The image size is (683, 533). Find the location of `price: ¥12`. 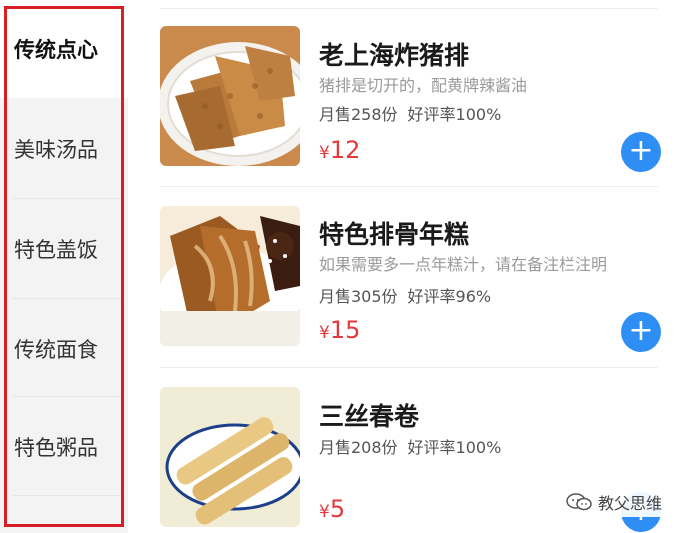

price: ¥12 is located at coordinates (339, 150).